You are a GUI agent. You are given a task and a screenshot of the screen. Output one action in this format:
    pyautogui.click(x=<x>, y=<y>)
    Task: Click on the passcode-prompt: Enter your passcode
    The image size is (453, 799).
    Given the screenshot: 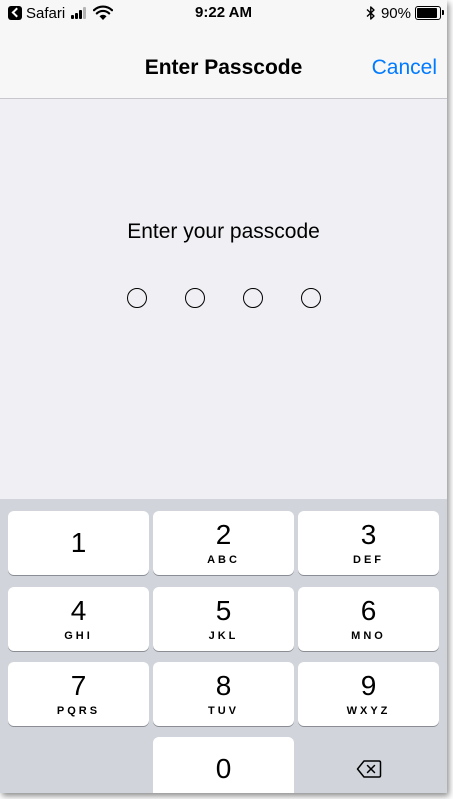 What is the action you would take?
    pyautogui.click(x=223, y=231)
    